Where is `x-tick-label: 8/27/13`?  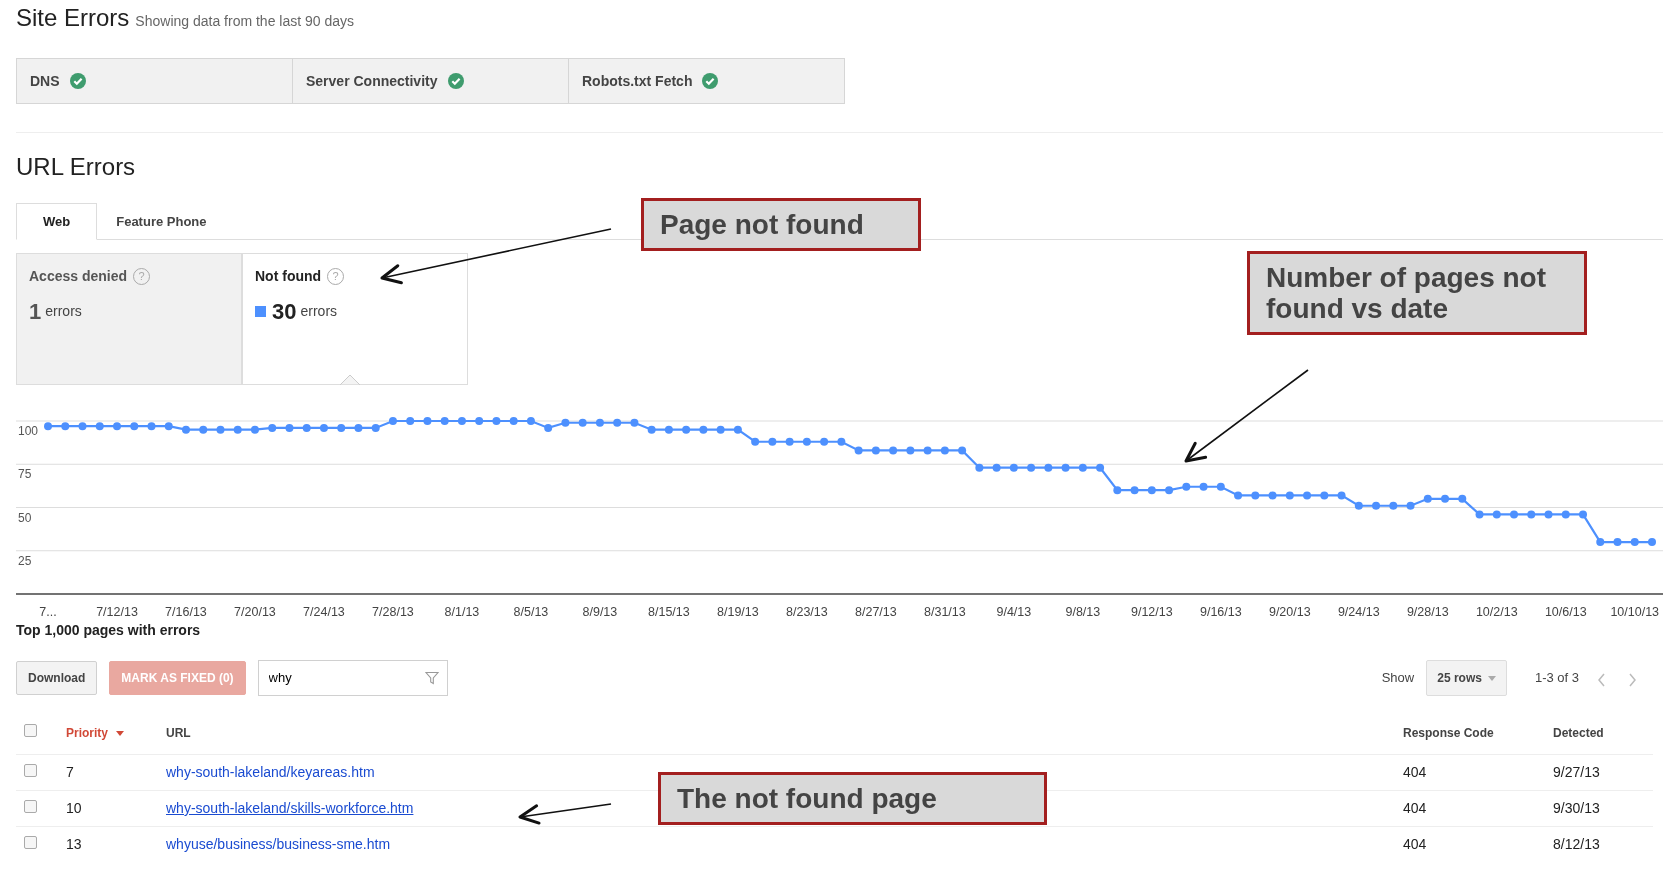
x-tick-label: 8/27/13 is located at coordinates (876, 611).